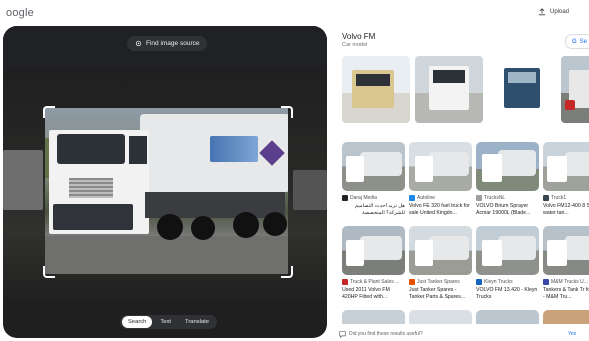 This screenshot has width=589, height=341. What do you see at coordinates (498, 282) in the screenshot?
I see `result-source: Kleyn Trucks` at bounding box center [498, 282].